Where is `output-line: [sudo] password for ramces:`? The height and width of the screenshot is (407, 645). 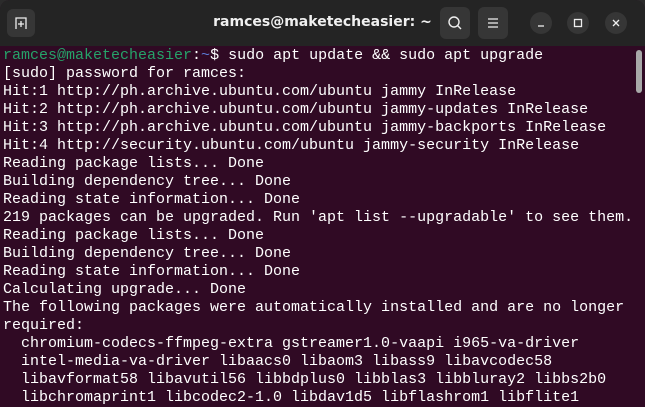
output-line: [sudo] password for ramces: is located at coordinates (125, 73).